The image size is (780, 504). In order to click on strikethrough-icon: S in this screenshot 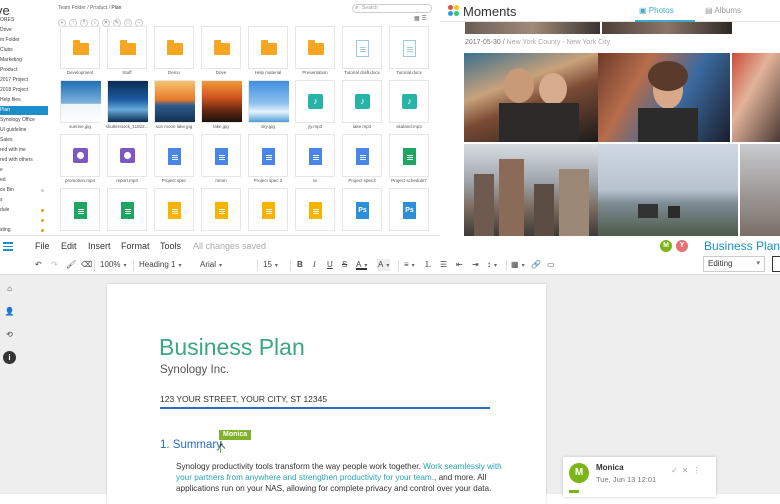, I will do `click(344, 265)`.